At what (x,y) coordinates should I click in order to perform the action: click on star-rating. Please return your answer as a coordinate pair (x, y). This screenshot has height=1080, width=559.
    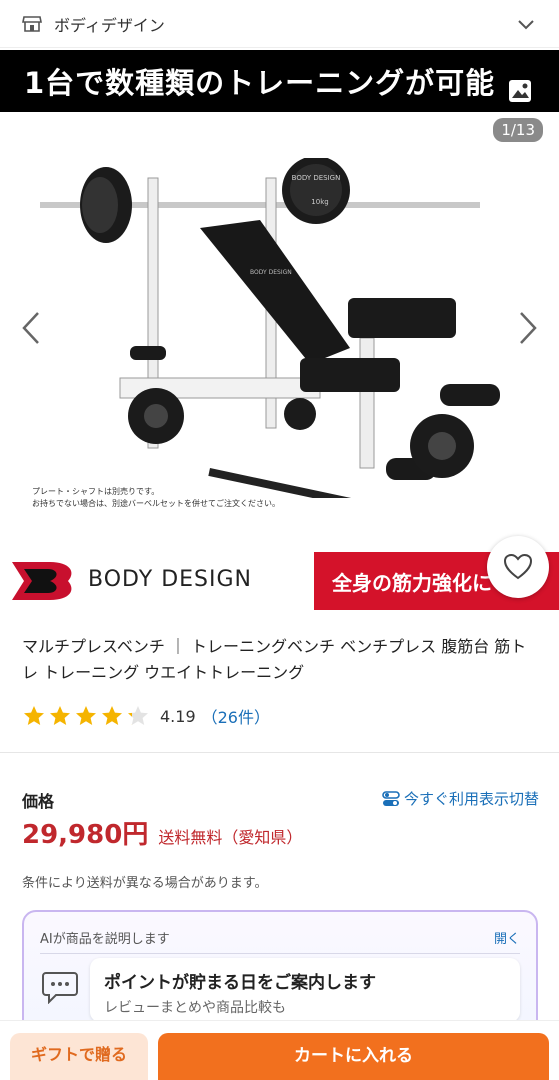
    Looking at the image, I should click on (87, 716).